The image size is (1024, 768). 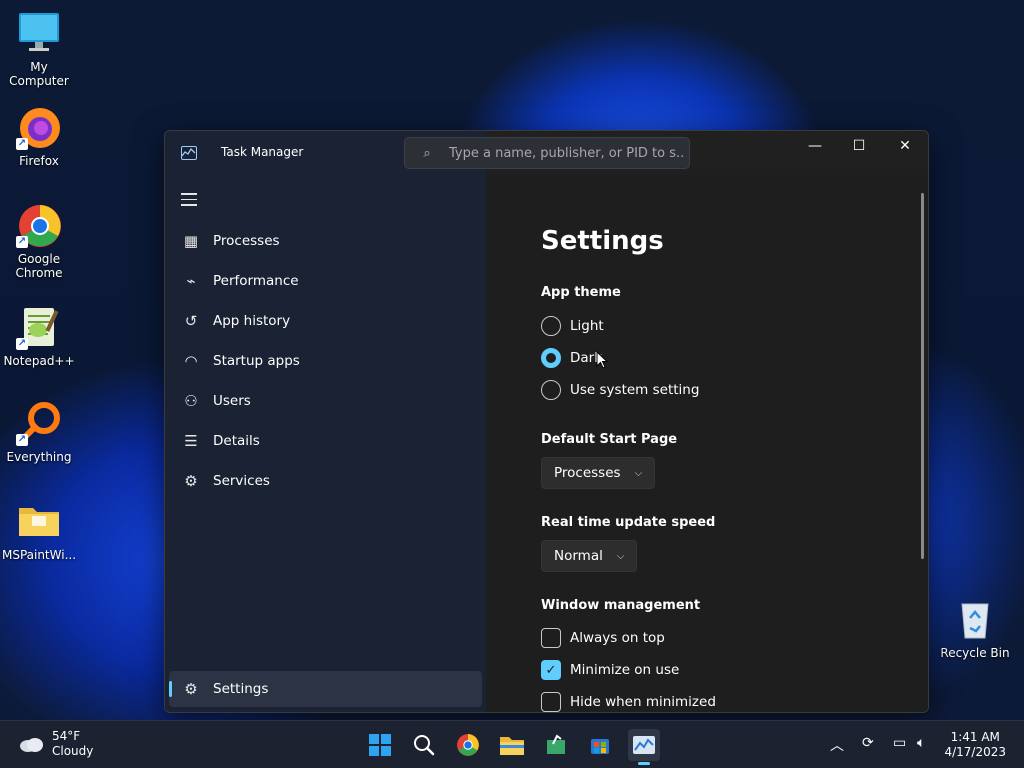 I want to click on nav-item-performance: ⌁ Performance, so click(x=325, y=281).